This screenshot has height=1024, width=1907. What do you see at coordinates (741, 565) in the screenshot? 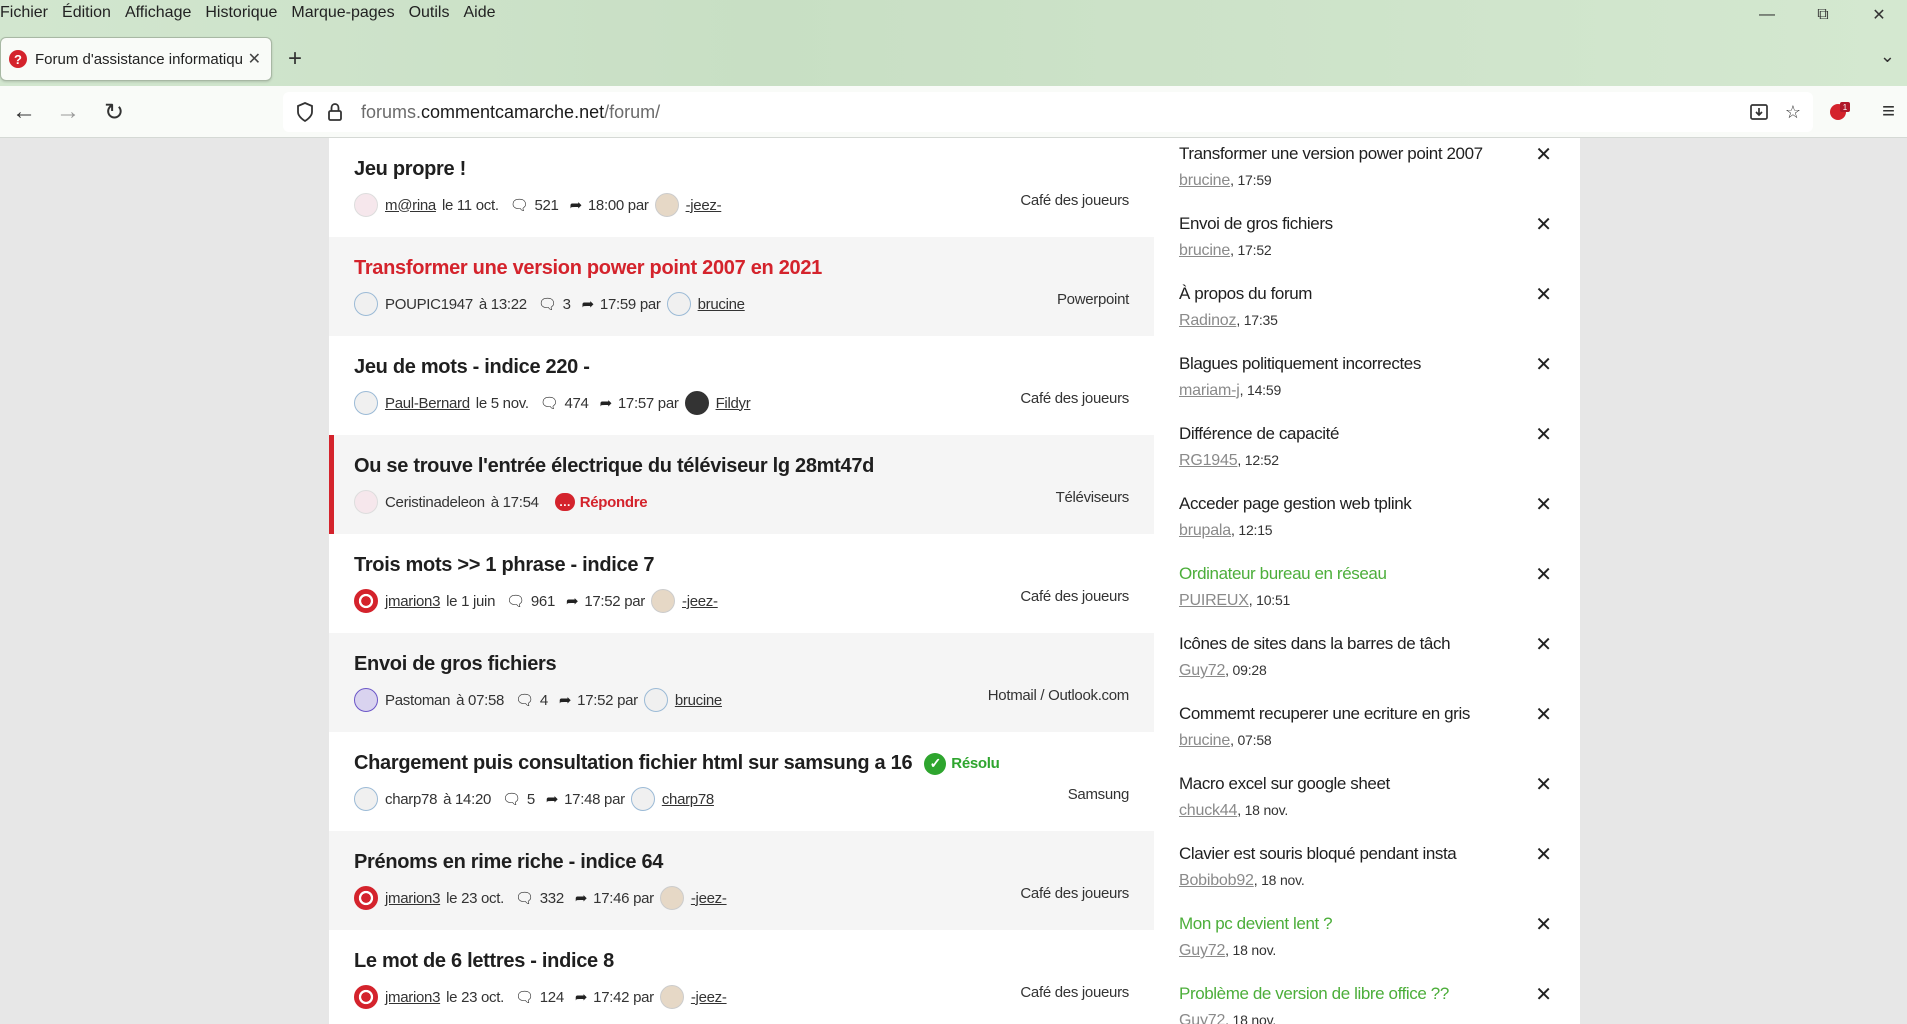
I see `topic-title: Trois mots >> 1 phrase - indice 7` at bounding box center [741, 565].